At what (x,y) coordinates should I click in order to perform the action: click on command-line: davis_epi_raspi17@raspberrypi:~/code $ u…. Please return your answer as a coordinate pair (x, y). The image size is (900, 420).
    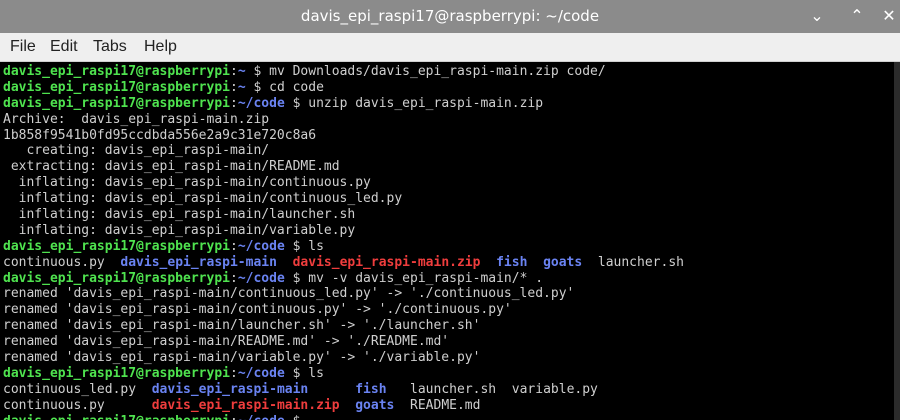
    Looking at the image, I should click on (273, 103).